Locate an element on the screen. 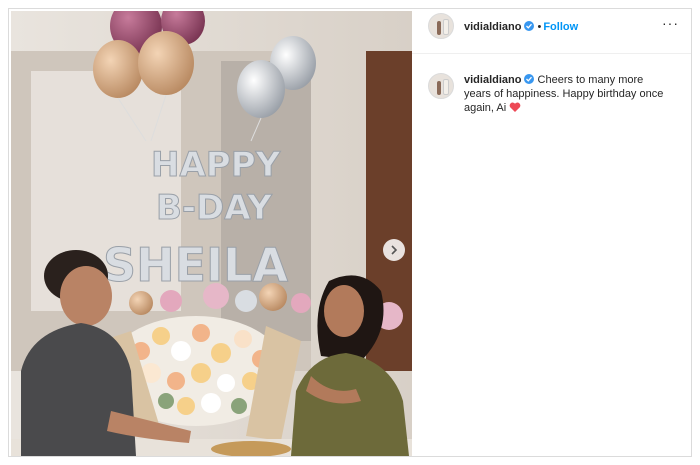  username-link: vidialdiano is located at coordinates (492, 27).